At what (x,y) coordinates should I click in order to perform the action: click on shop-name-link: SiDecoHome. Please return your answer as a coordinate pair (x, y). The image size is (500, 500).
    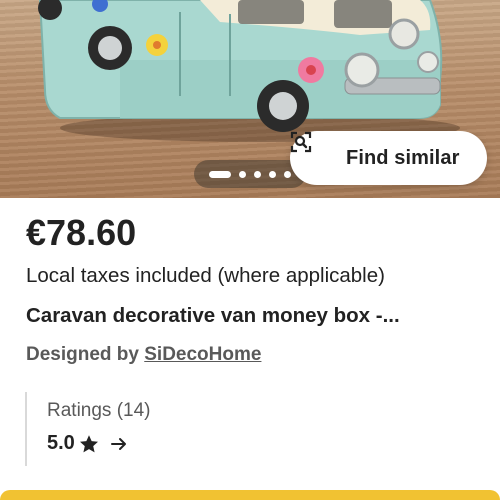
    Looking at the image, I should click on (202, 354).